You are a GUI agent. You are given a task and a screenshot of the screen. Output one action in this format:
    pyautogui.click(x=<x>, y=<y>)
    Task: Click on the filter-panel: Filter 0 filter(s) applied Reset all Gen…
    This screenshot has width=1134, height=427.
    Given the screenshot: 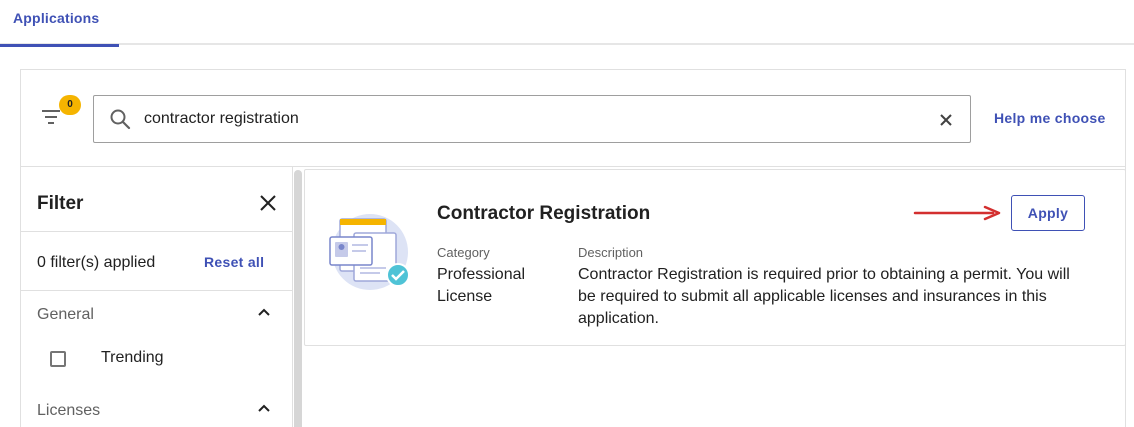 What is the action you would take?
    pyautogui.click(x=157, y=297)
    